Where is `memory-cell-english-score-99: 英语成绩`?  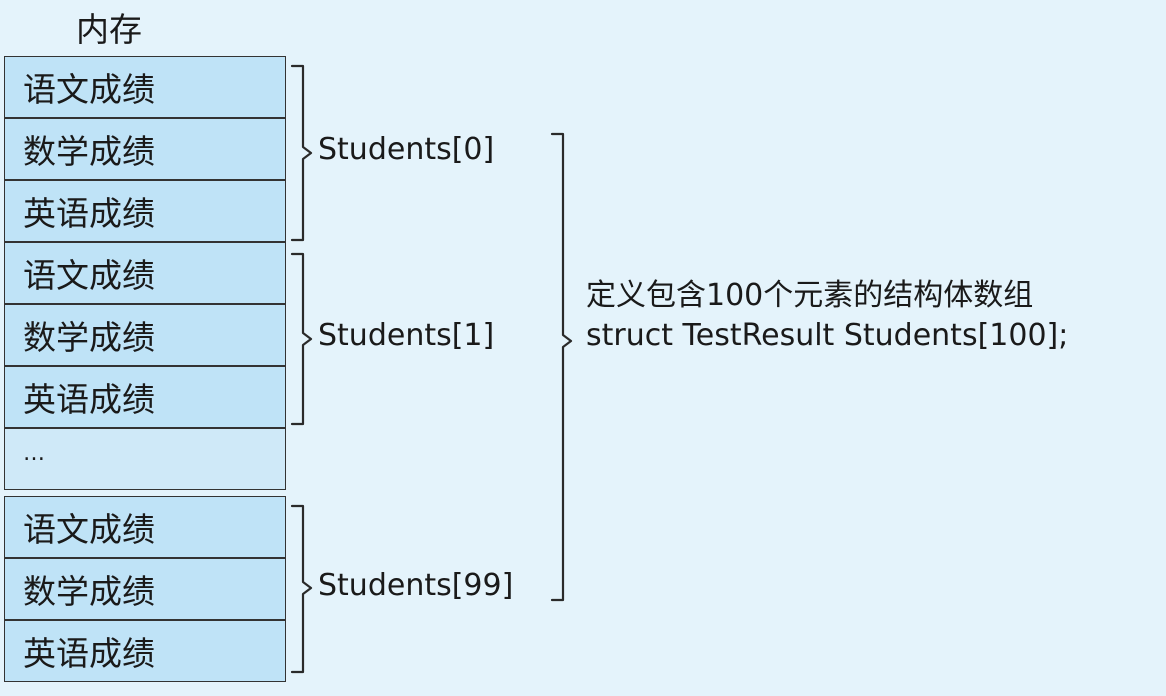 memory-cell-english-score-99: 英语成绩 is located at coordinates (145, 651).